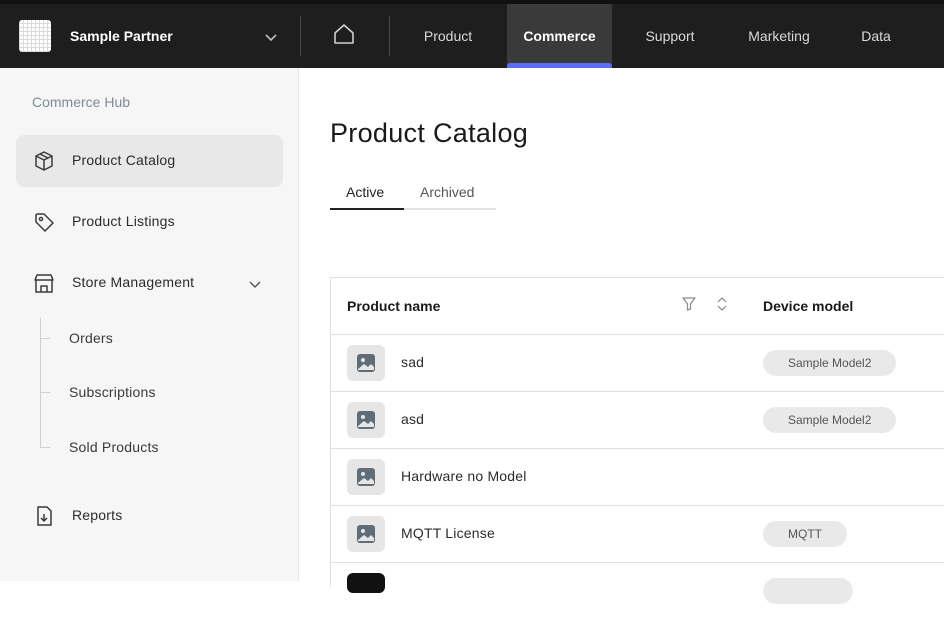  I want to click on sidebar-subitem-subscriptions: Subscriptions, so click(160, 392).